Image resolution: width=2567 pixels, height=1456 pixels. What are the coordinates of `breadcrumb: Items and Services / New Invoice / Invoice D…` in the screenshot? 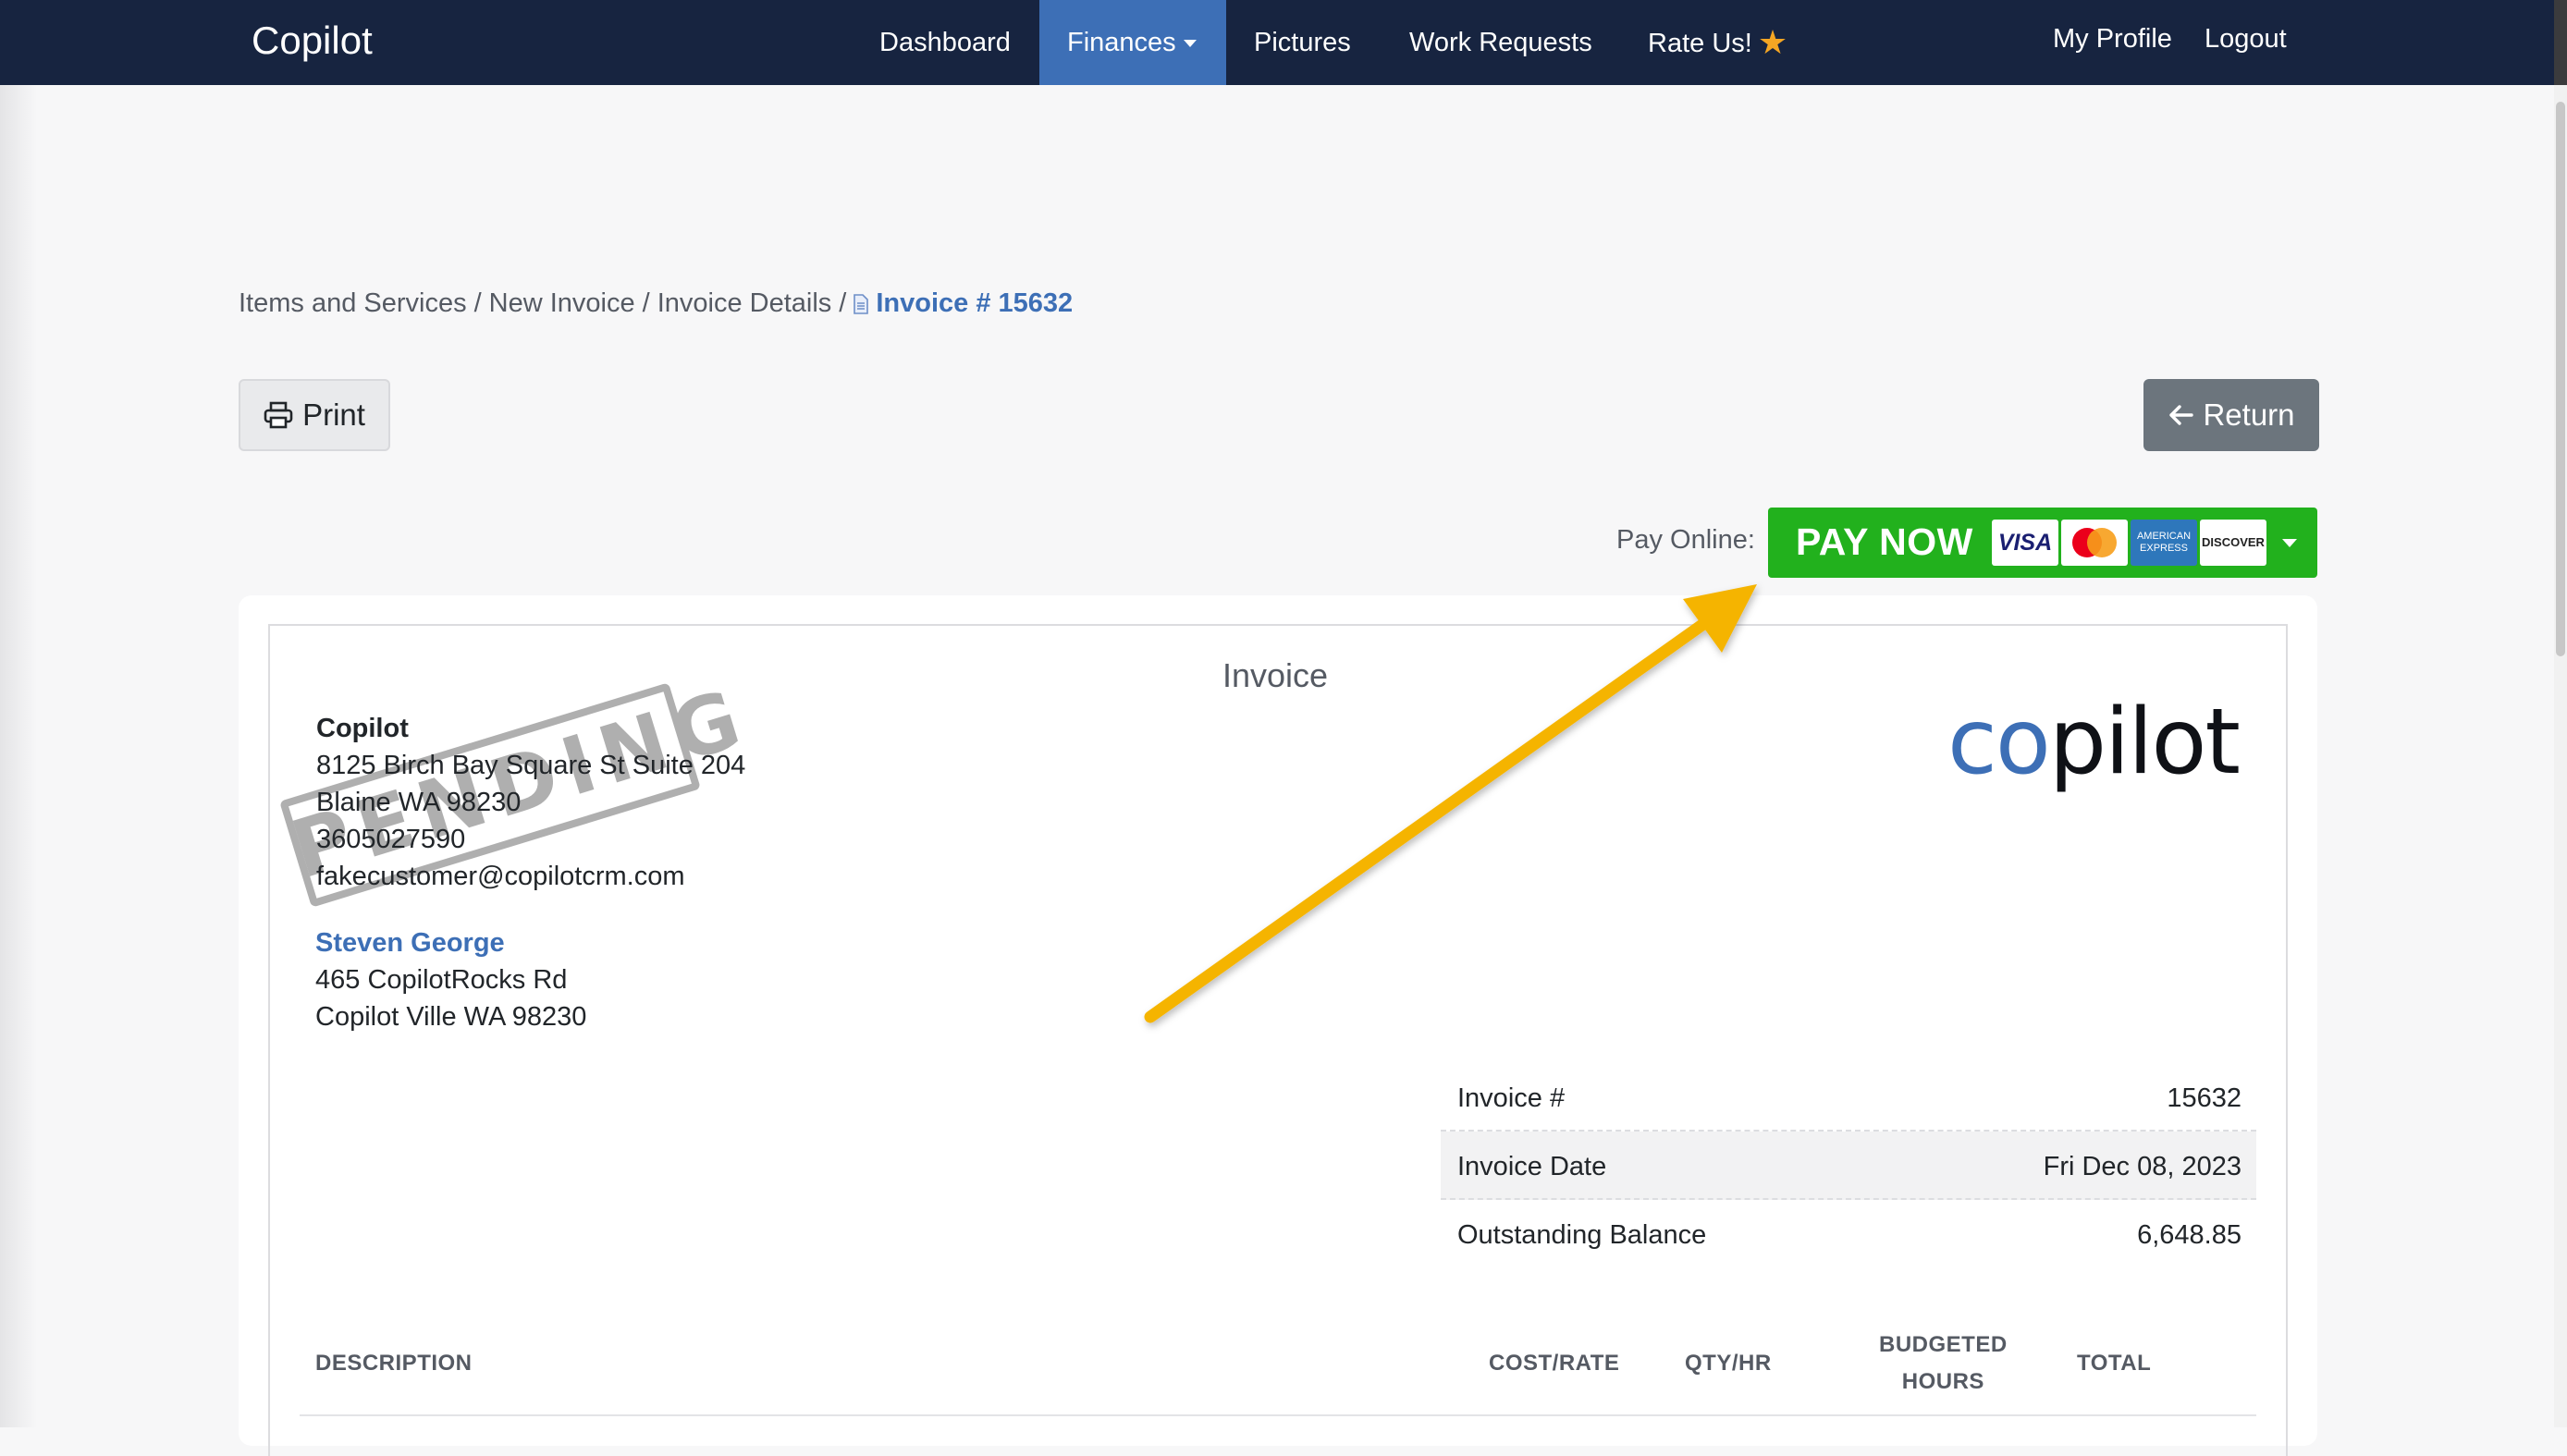 It's located at (656, 303).